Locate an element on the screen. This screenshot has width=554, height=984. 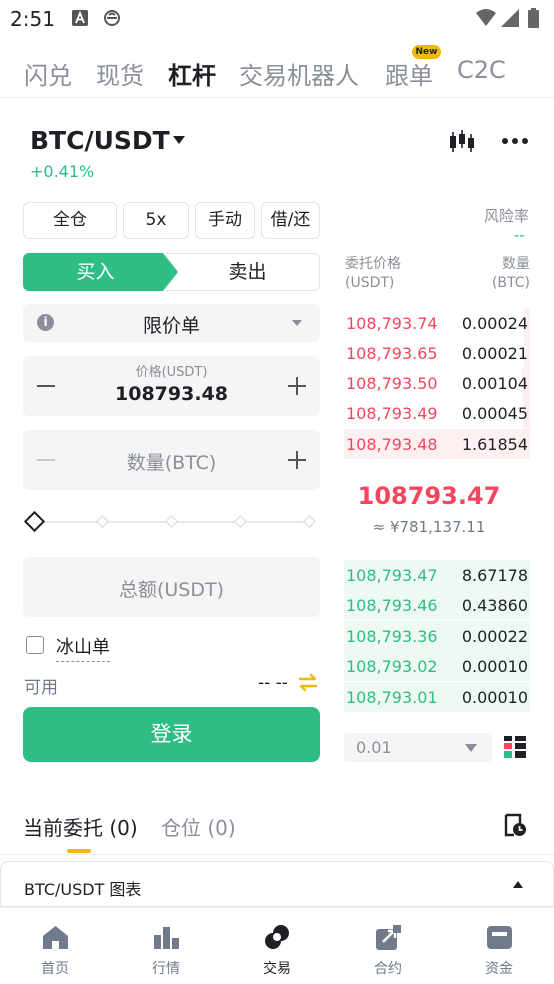
ask-price: 108,793.48 is located at coordinates (392, 444).